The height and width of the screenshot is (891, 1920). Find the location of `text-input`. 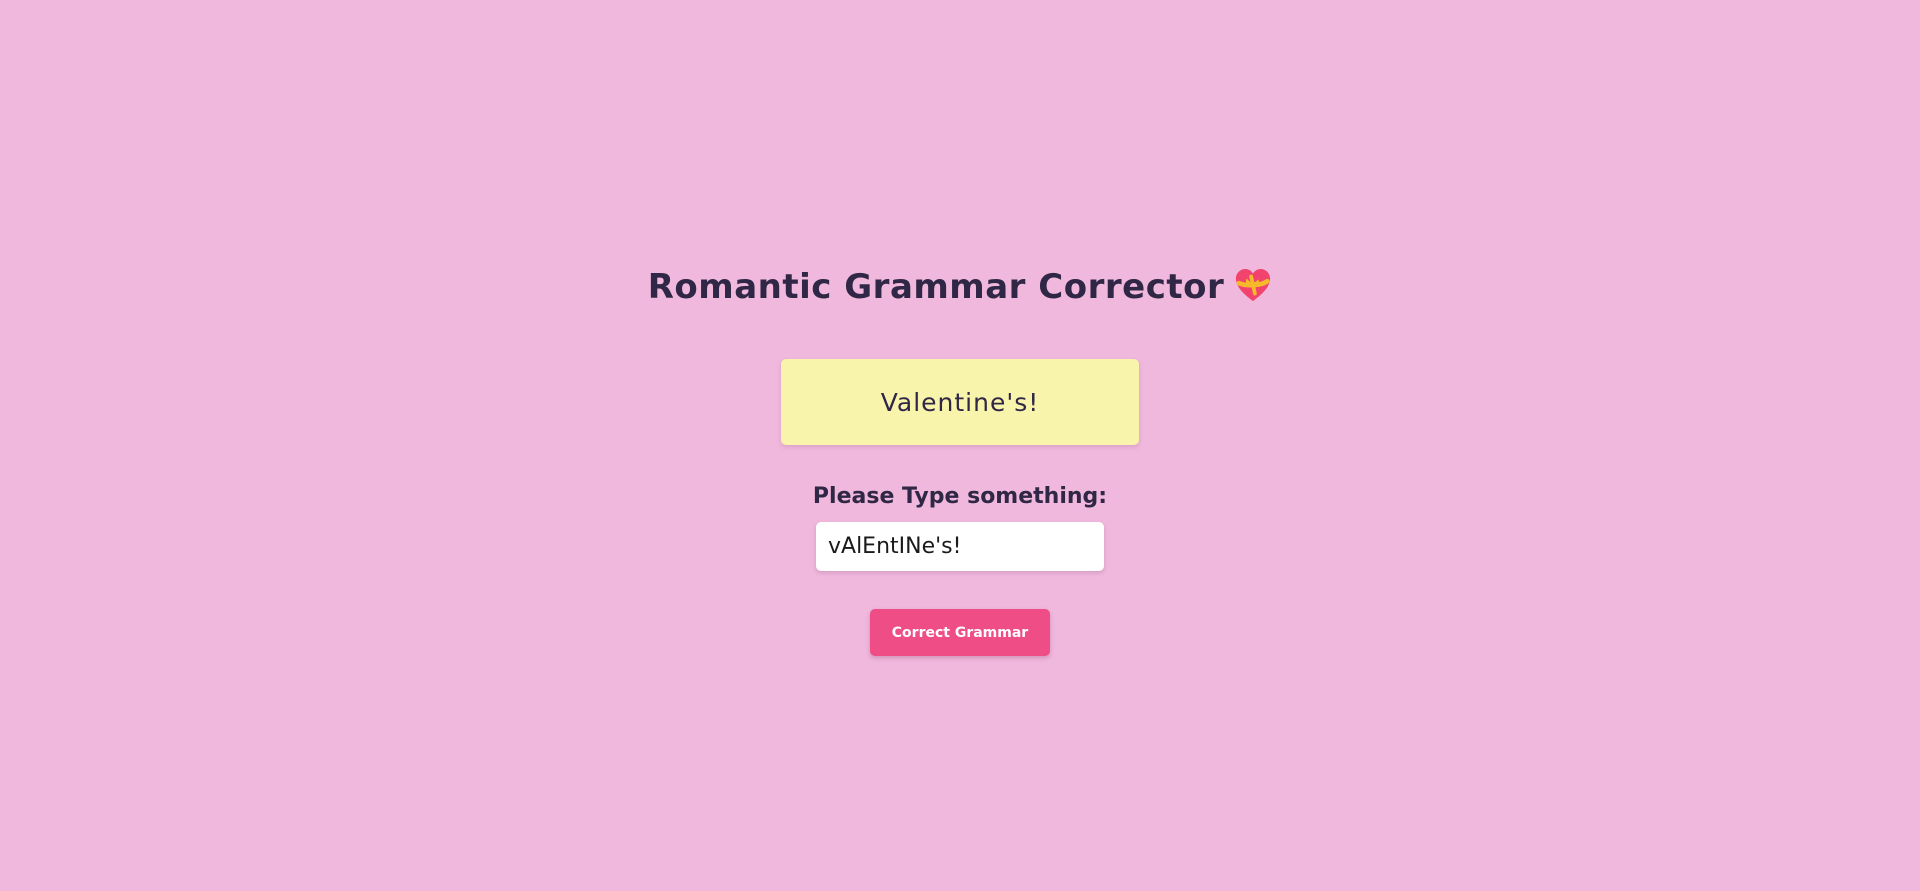

text-input is located at coordinates (960, 546).